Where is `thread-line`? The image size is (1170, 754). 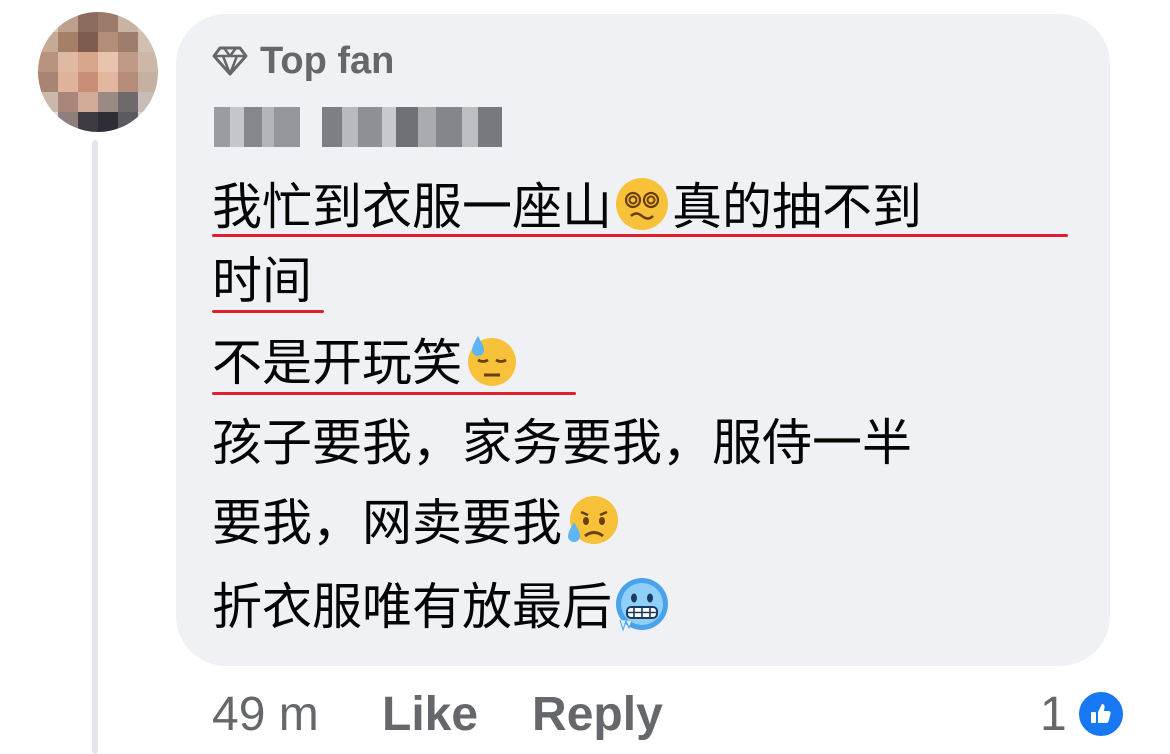 thread-line is located at coordinates (95, 447).